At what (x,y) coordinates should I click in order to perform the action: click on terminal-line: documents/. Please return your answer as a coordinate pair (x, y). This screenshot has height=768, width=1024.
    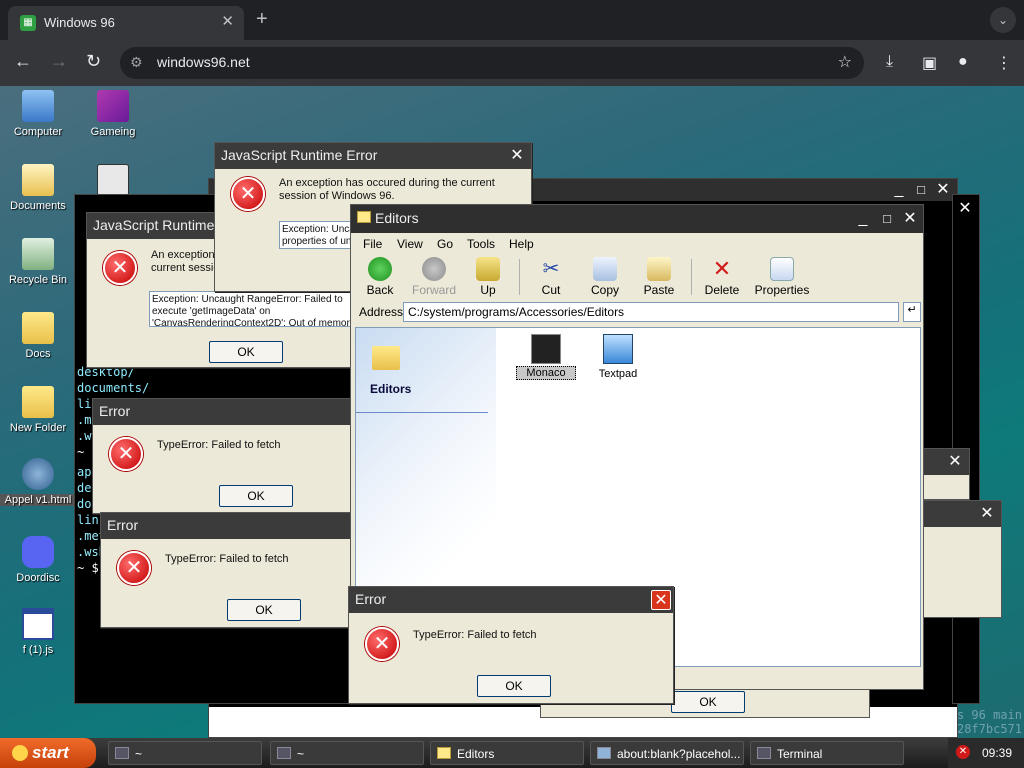
    Looking at the image, I should click on (113, 388).